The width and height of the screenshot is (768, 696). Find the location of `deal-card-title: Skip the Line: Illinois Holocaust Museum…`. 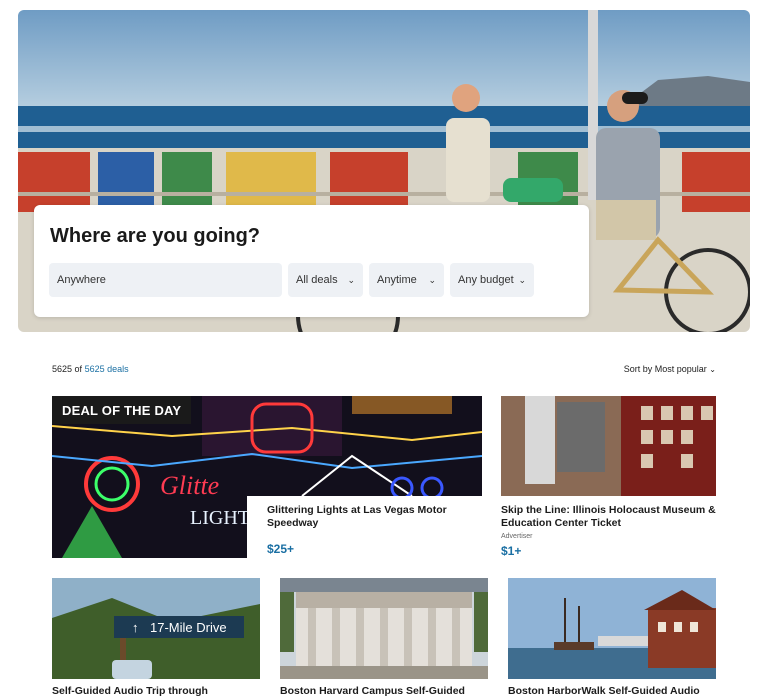

deal-card-title: Skip the Line: Illinois Holocaust Museum… is located at coordinates (608, 517).